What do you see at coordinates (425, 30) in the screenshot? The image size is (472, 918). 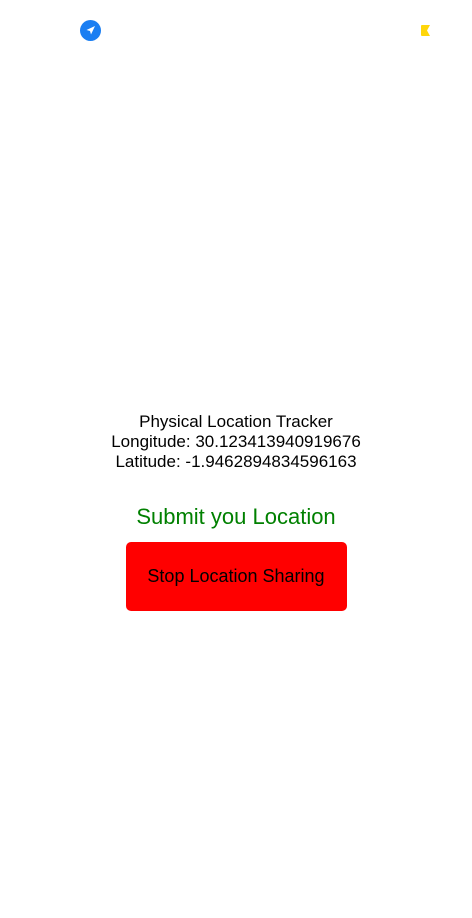 I see `battery-icon` at bounding box center [425, 30].